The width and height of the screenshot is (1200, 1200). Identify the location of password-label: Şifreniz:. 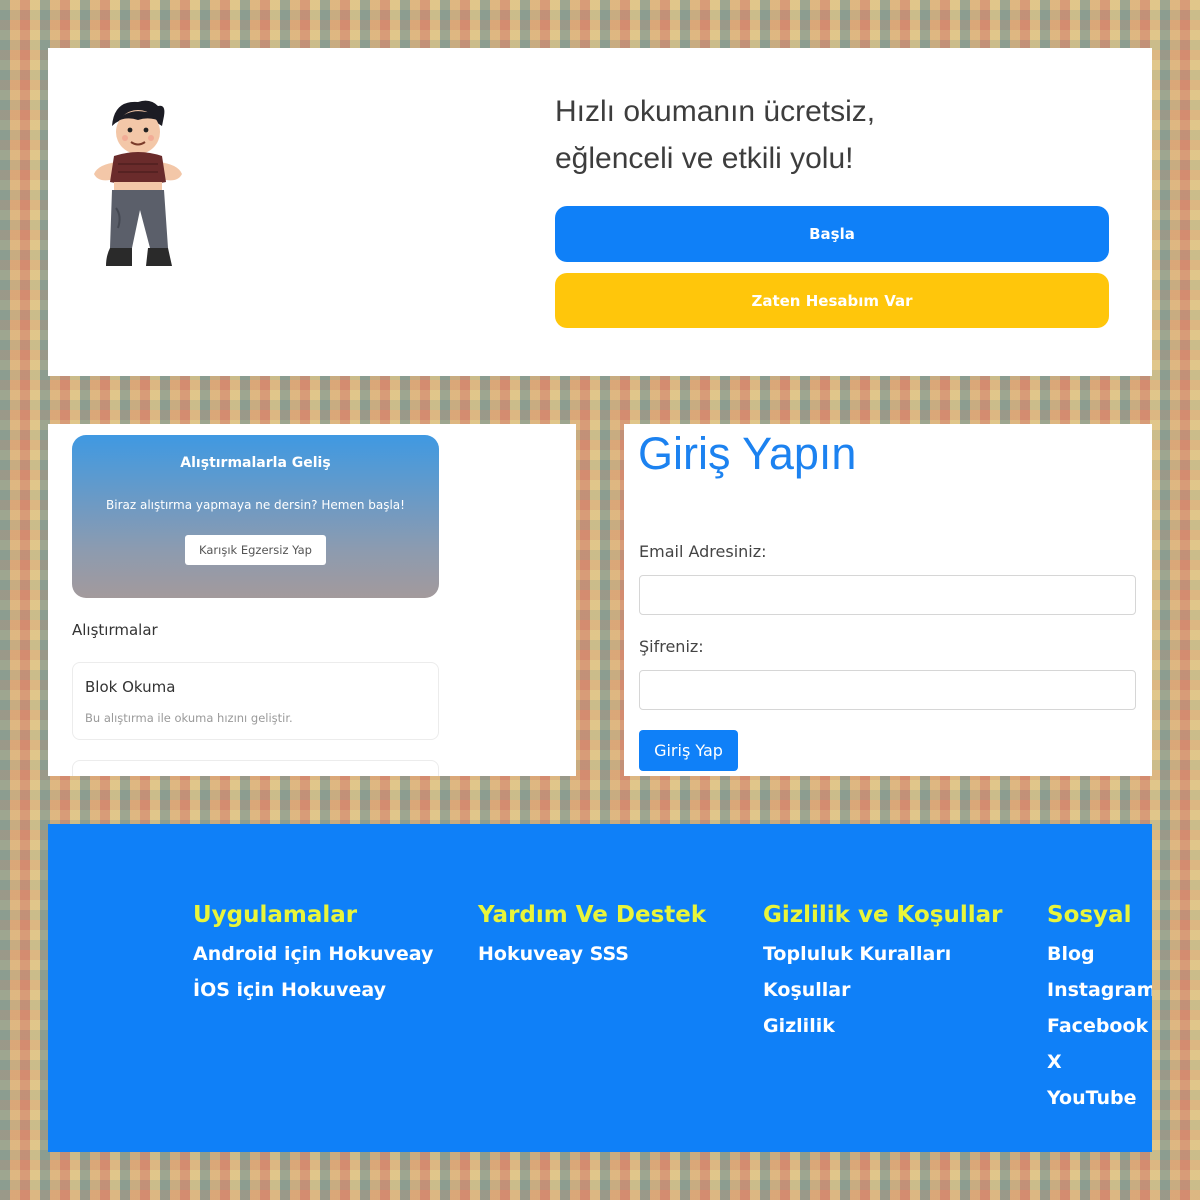
(671, 646).